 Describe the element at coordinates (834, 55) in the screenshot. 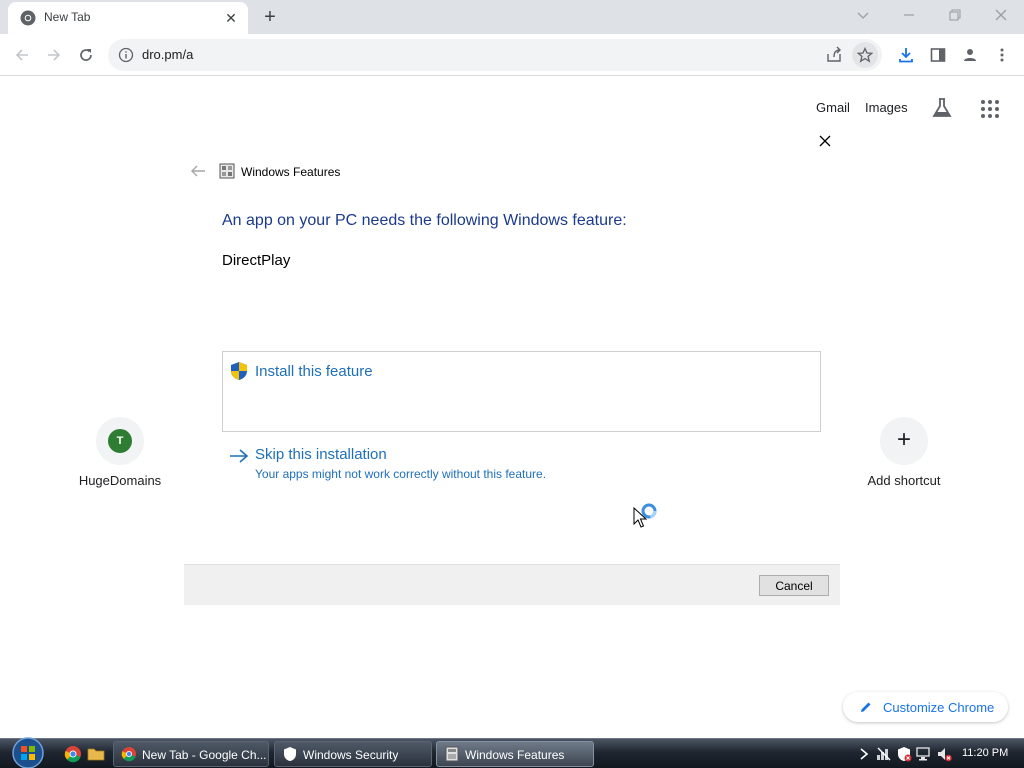

I see `share-icon` at that location.